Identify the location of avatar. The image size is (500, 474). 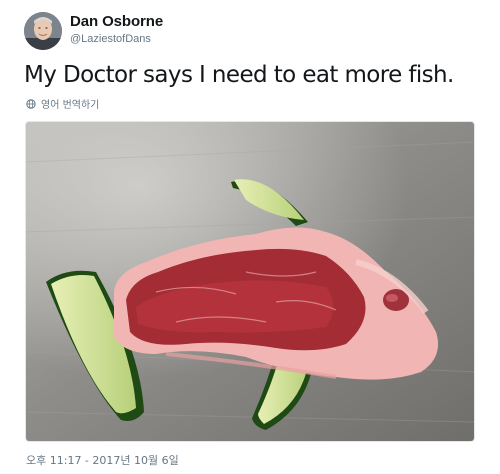
(43, 31).